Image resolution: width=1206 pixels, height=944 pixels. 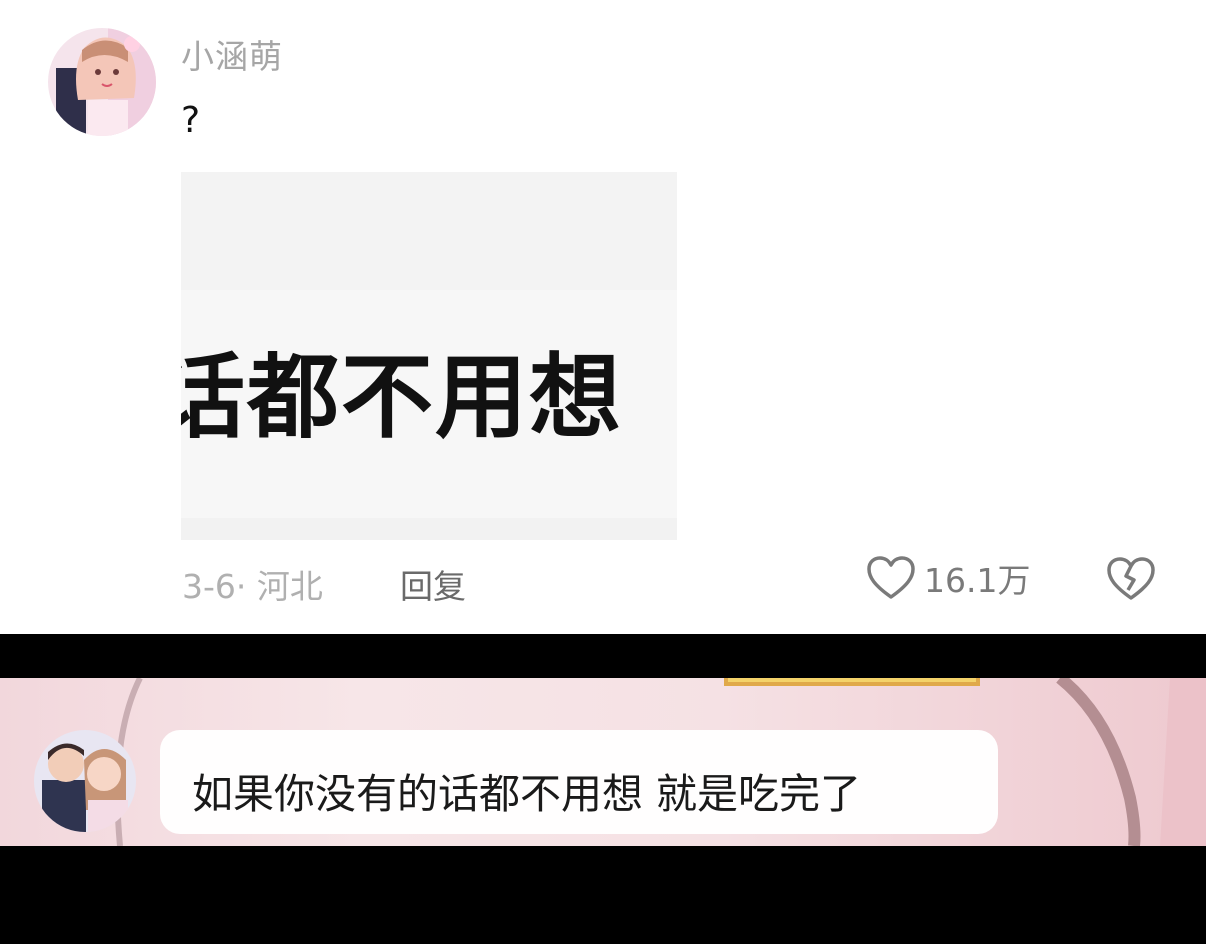 I want to click on broken-heart-icon, so click(x=1131, y=578).